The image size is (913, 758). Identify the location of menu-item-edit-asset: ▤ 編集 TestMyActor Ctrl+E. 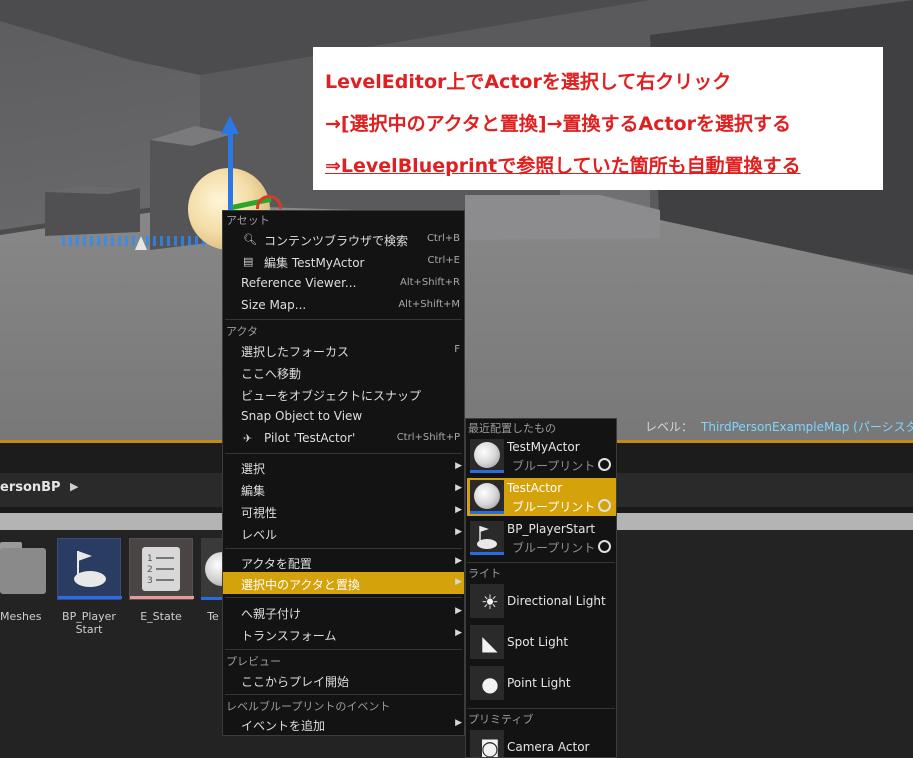
(343, 261).